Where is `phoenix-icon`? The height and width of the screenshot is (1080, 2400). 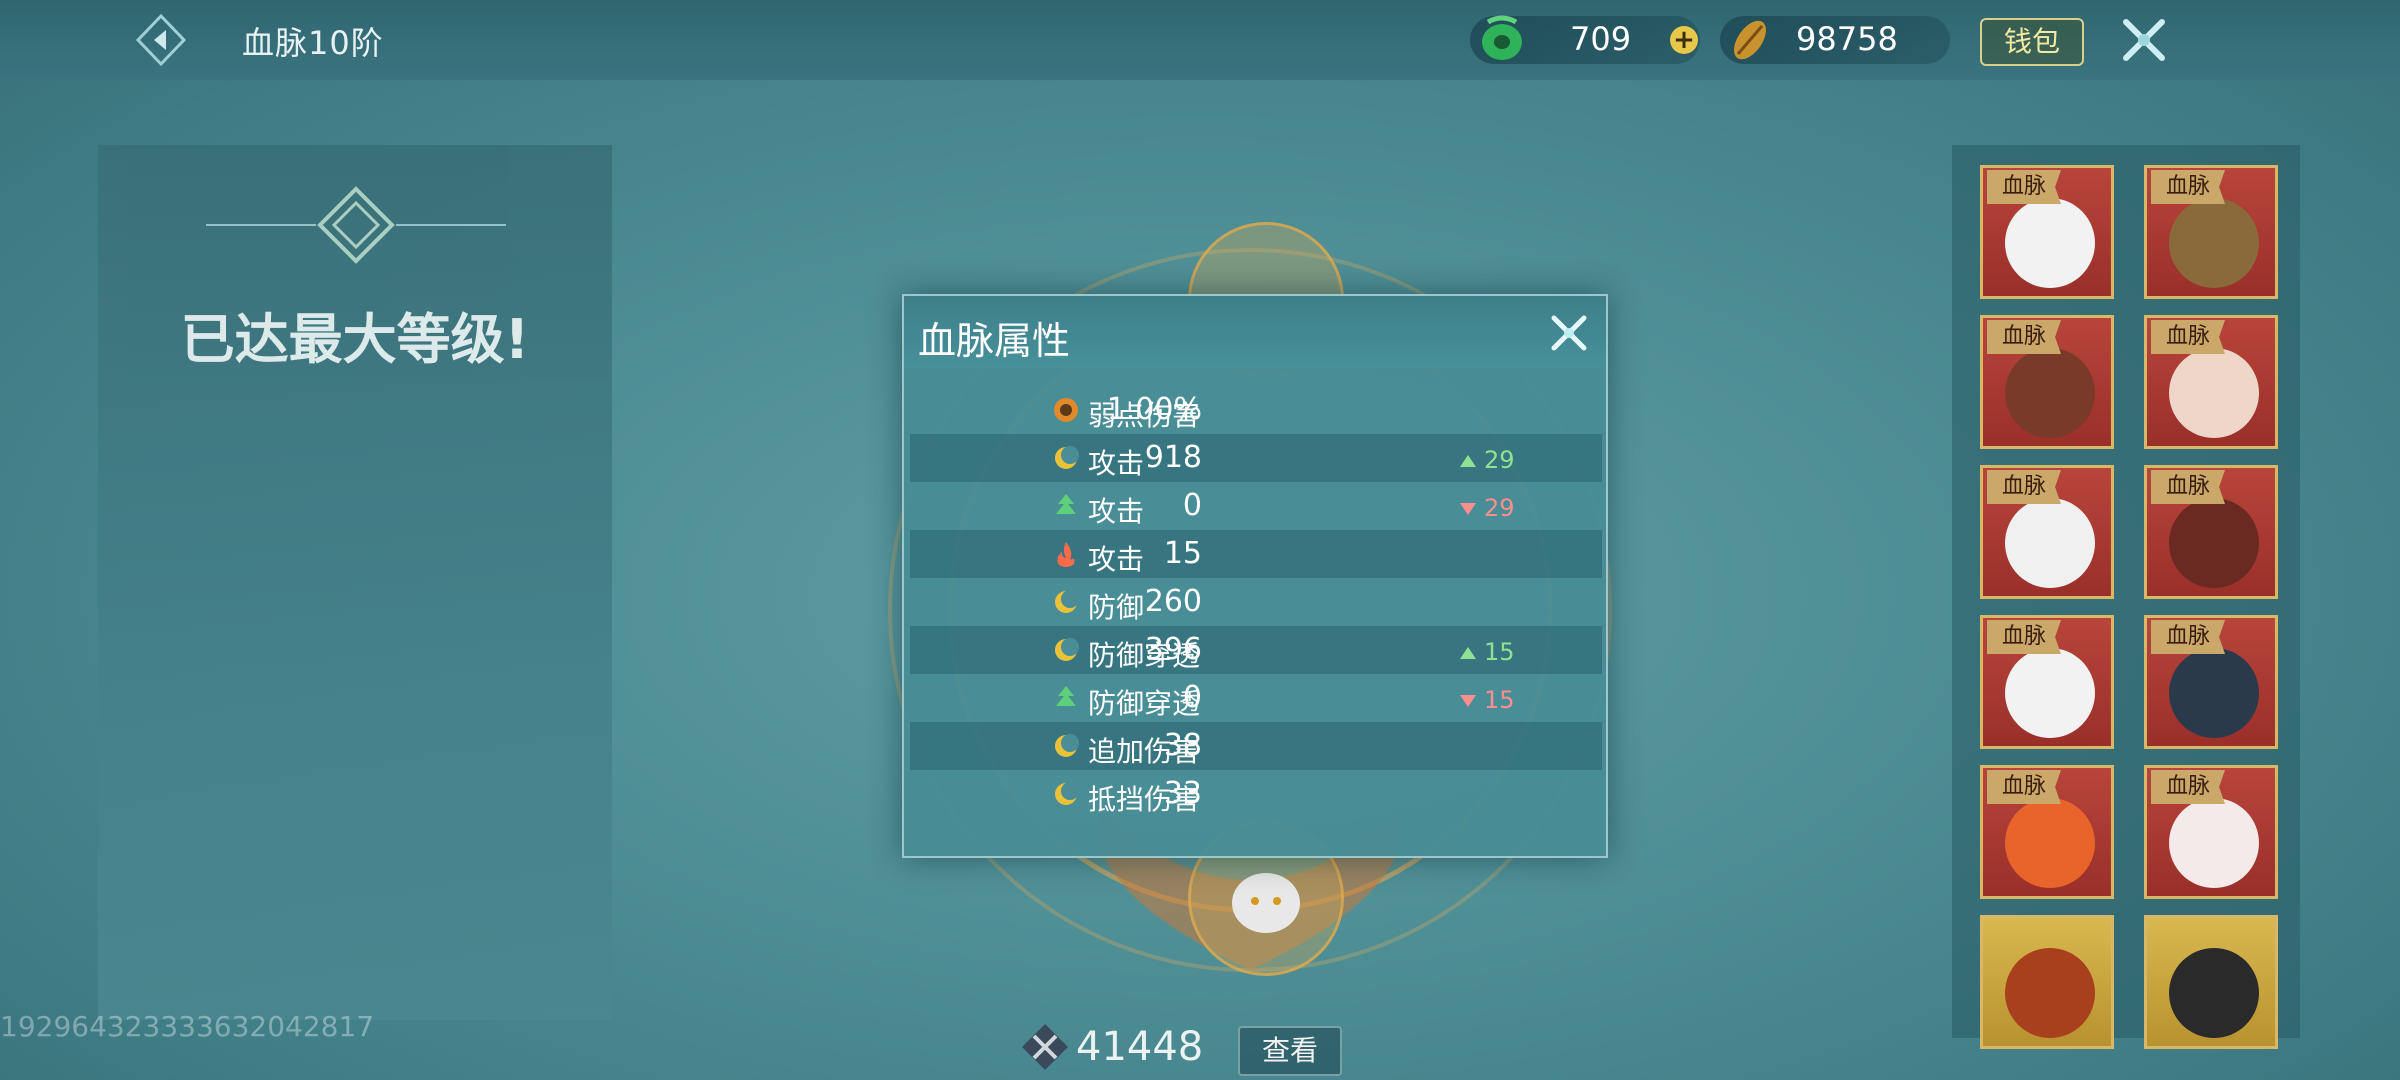
phoenix-icon is located at coordinates (2050, 843).